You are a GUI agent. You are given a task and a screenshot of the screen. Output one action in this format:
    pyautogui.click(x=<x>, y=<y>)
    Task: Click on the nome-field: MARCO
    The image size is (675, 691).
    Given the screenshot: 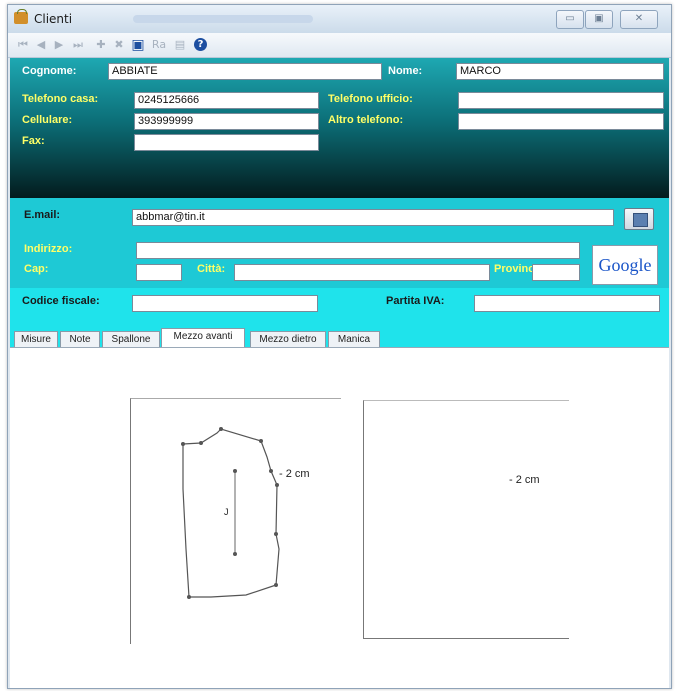 What is the action you would take?
    pyautogui.click(x=560, y=71)
    